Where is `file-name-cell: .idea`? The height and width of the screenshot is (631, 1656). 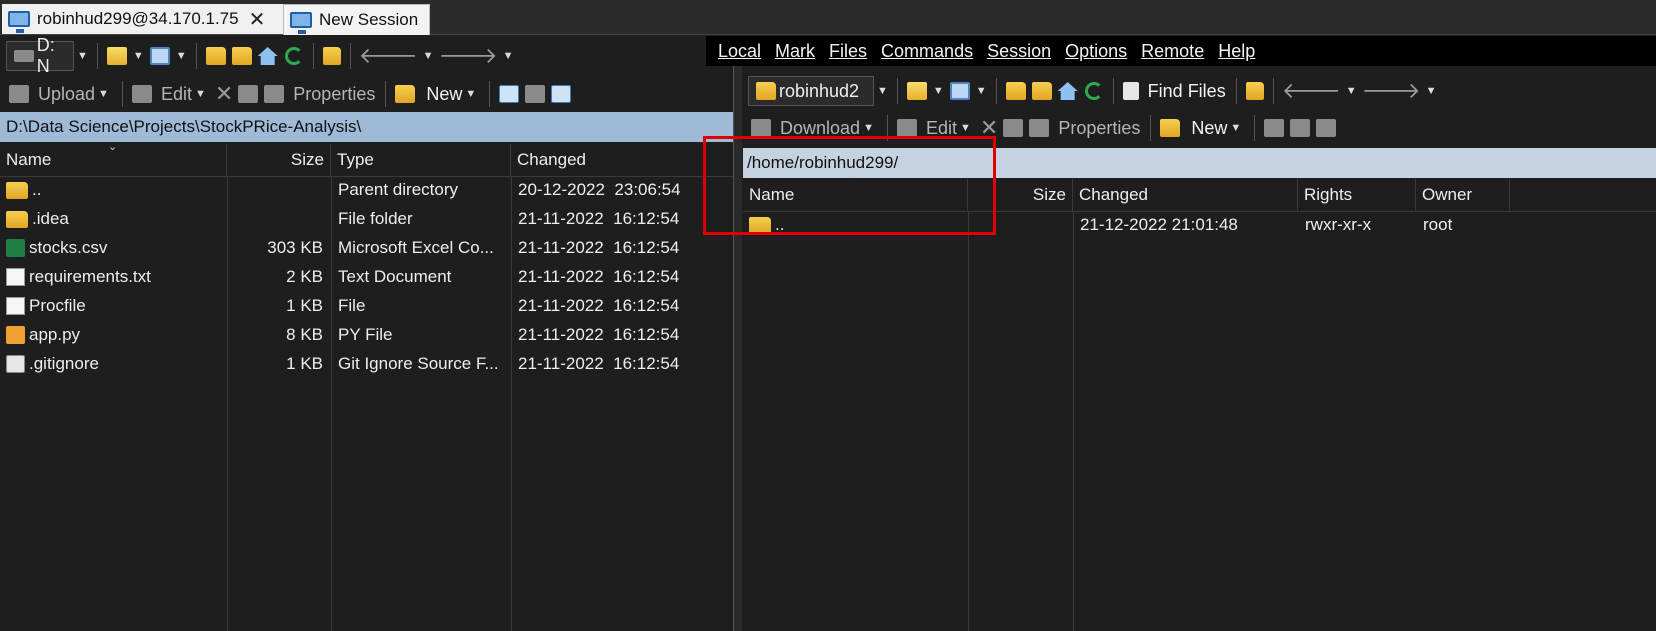 file-name-cell: .idea is located at coordinates (114, 219).